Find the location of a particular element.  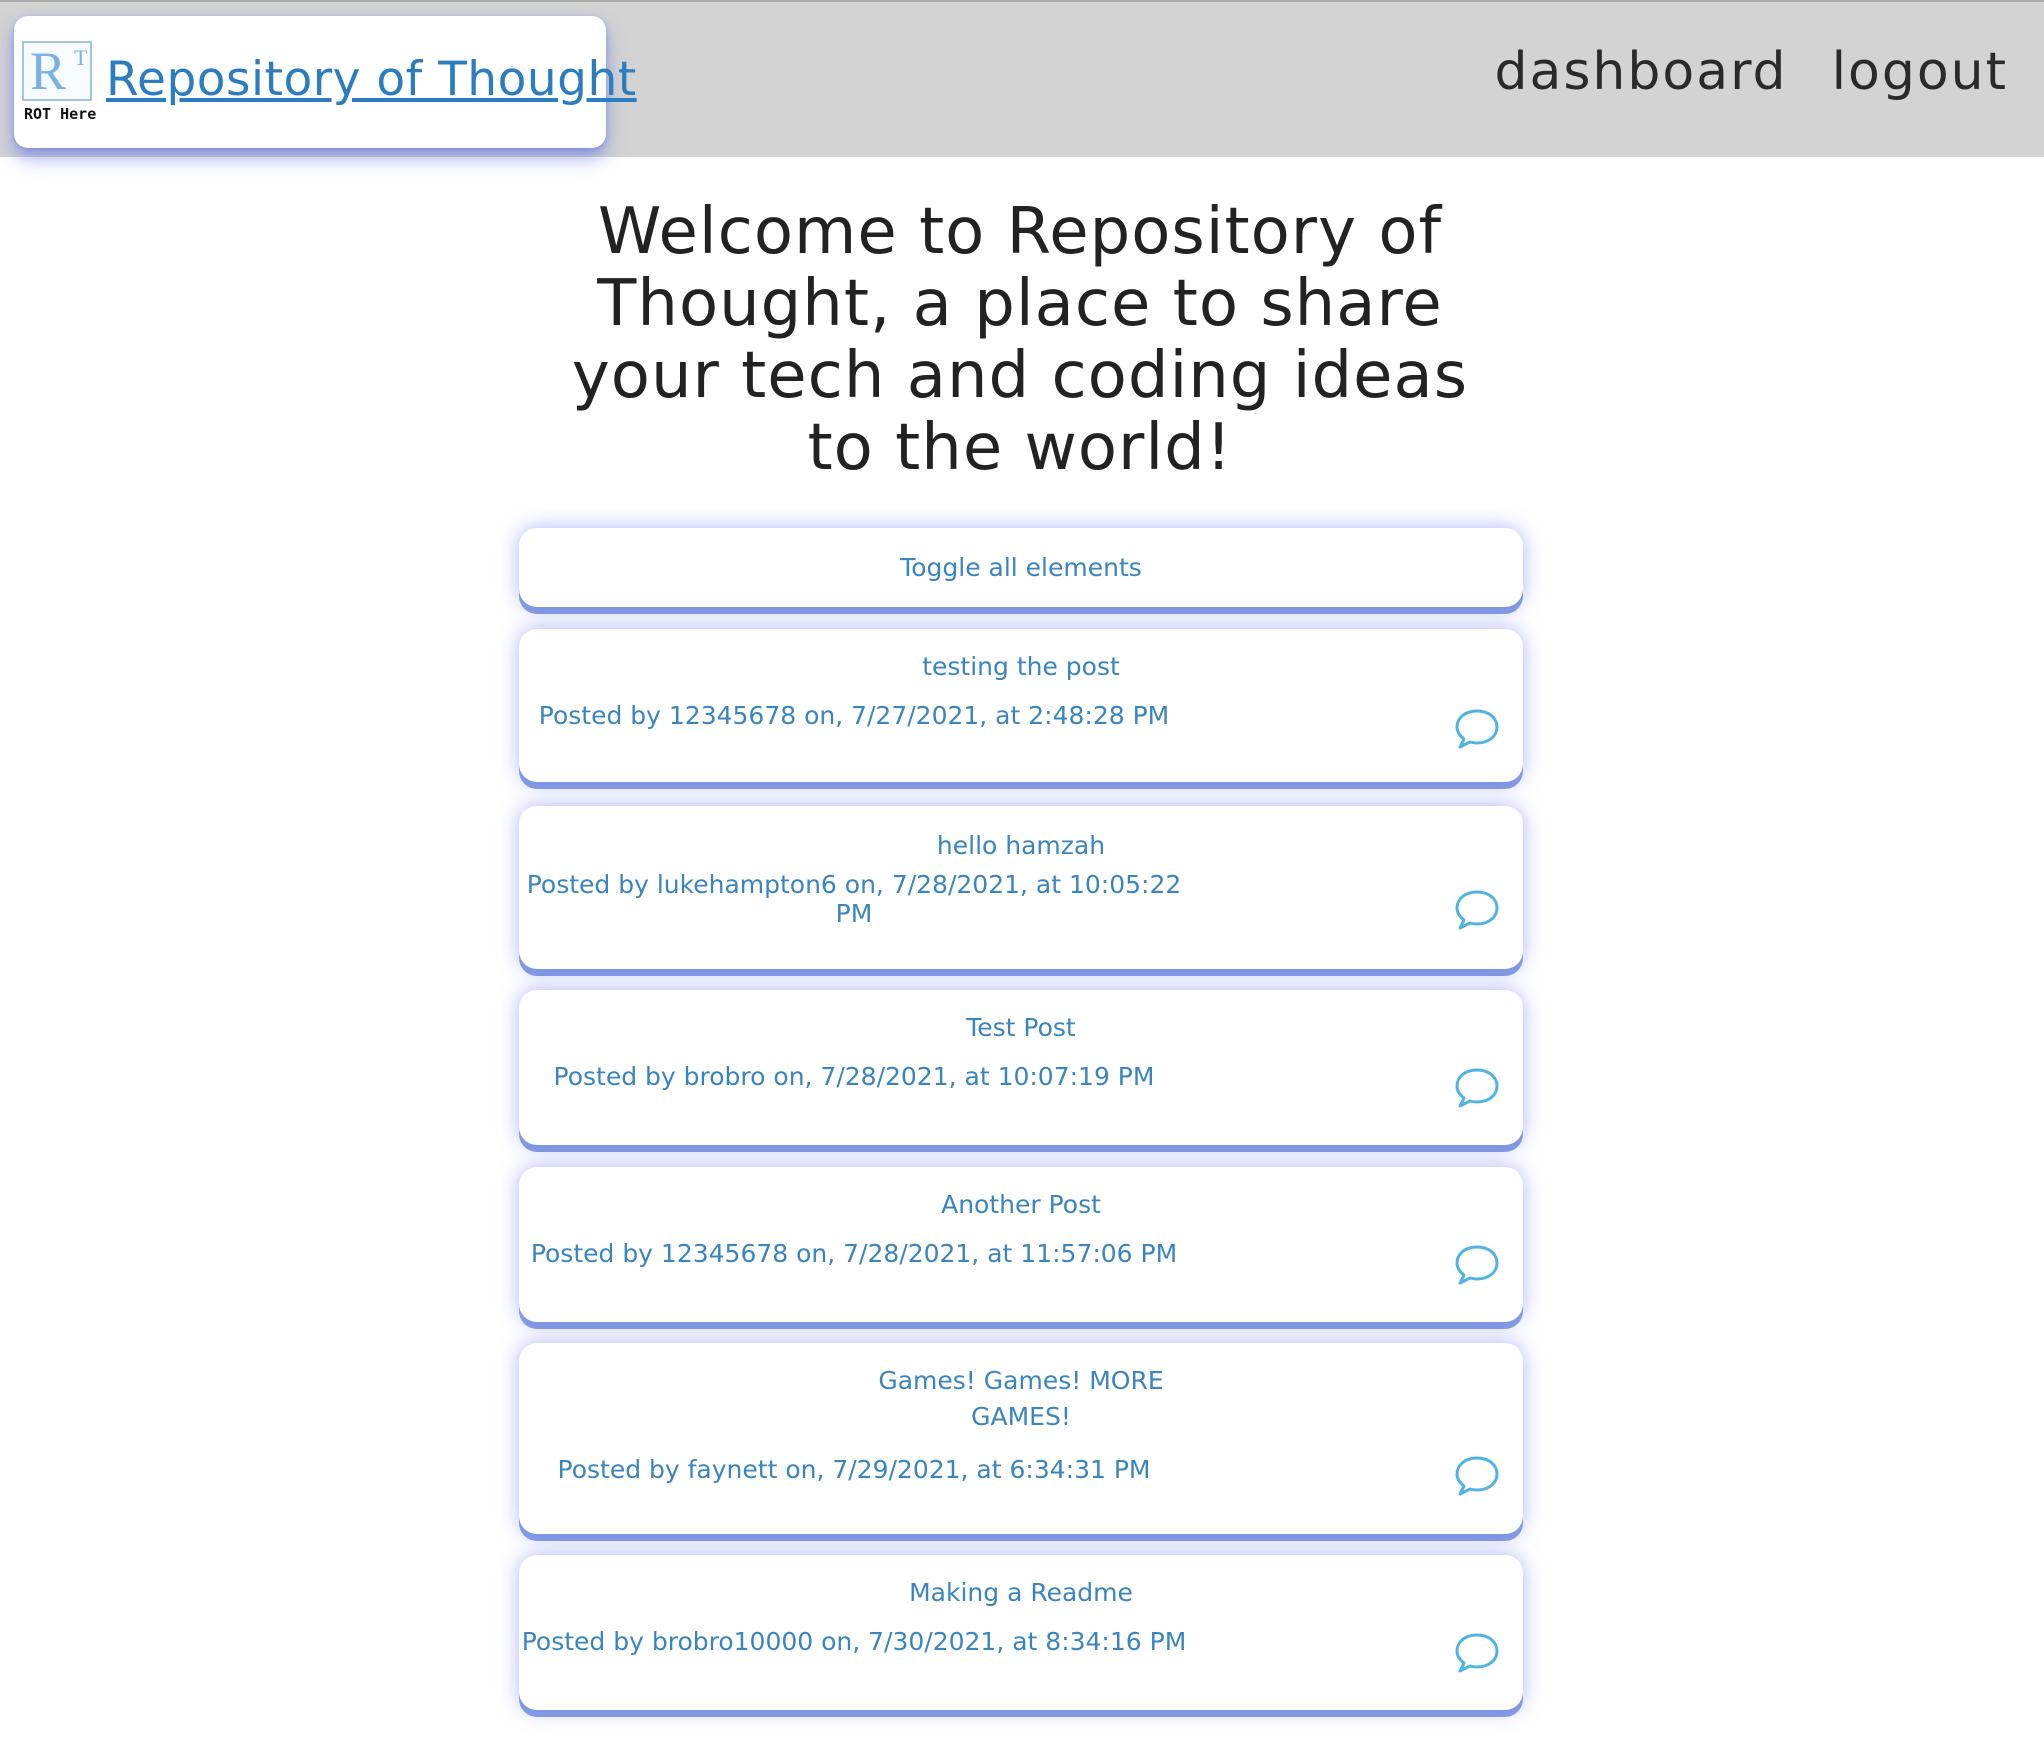

toggle-all-button: Toggle all elements is located at coordinates (1021, 567).